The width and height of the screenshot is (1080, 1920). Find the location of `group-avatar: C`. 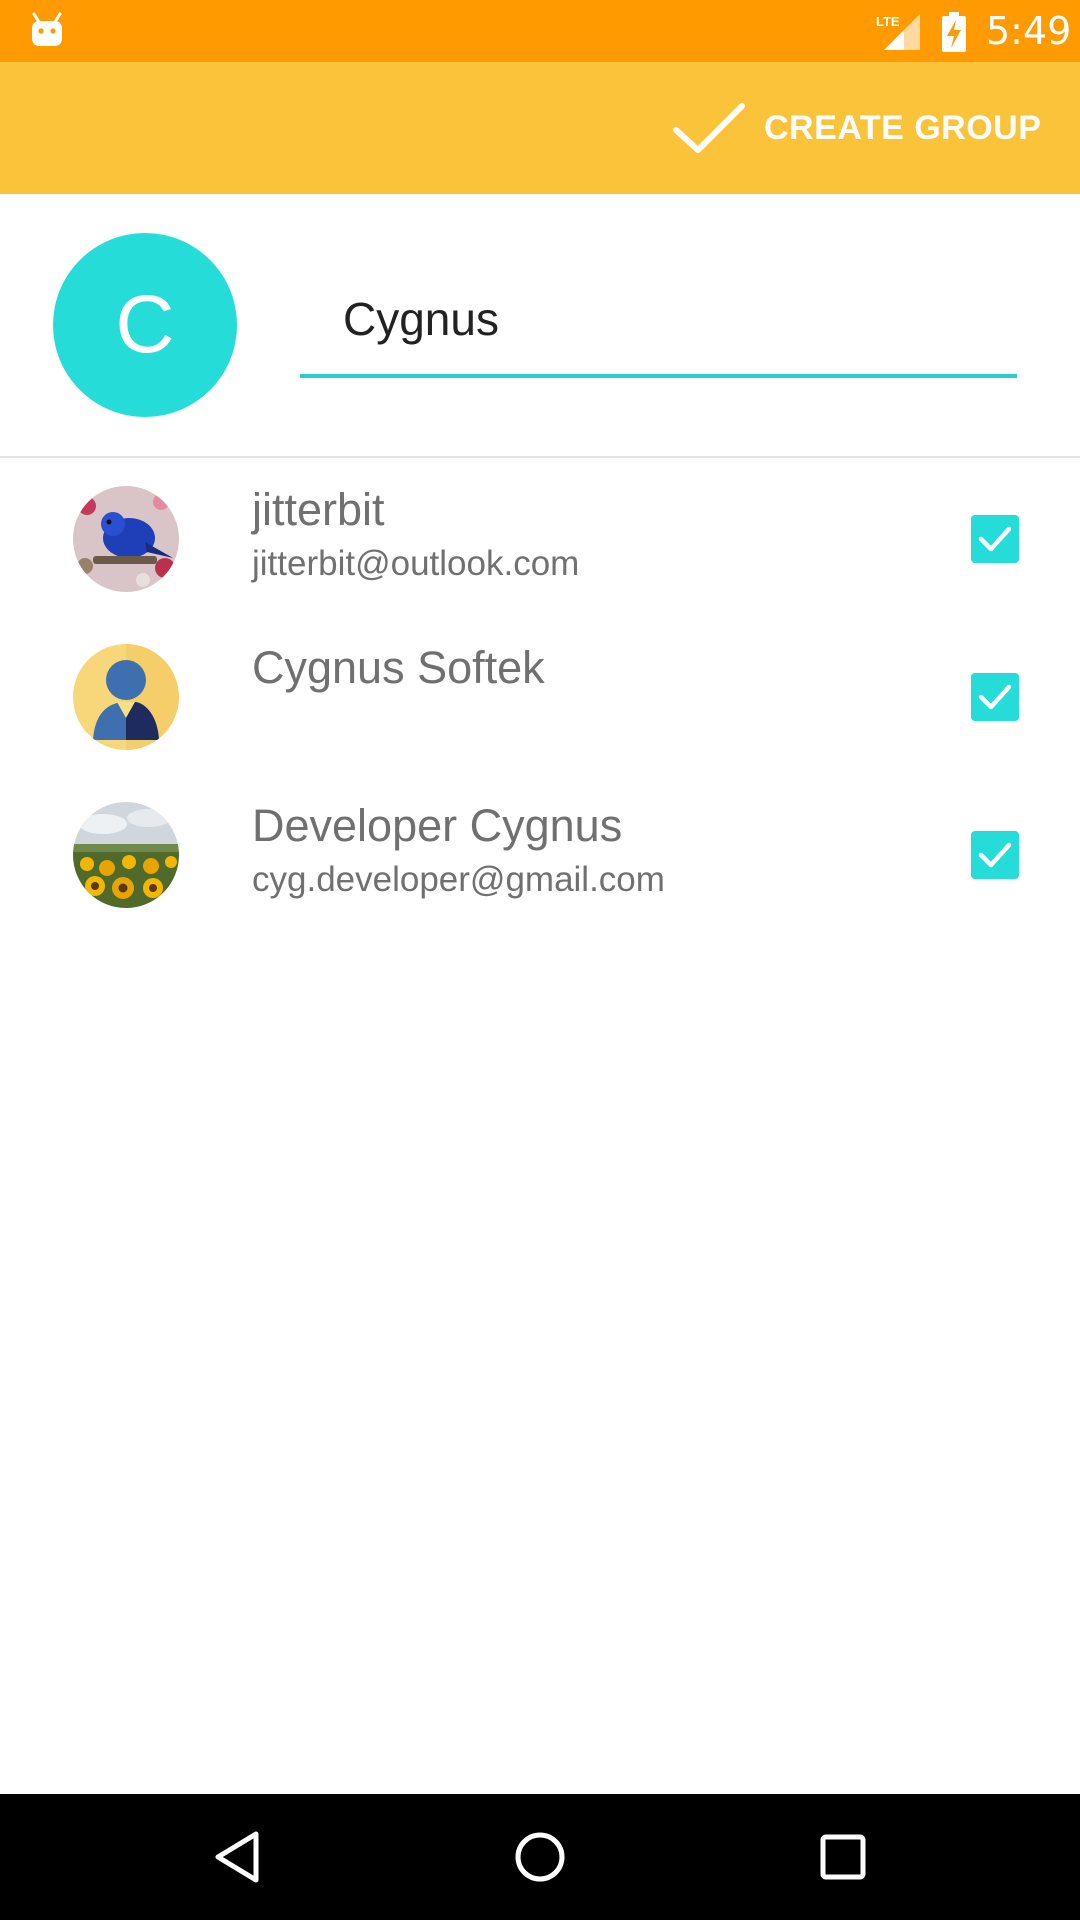

group-avatar: C is located at coordinates (145, 325).